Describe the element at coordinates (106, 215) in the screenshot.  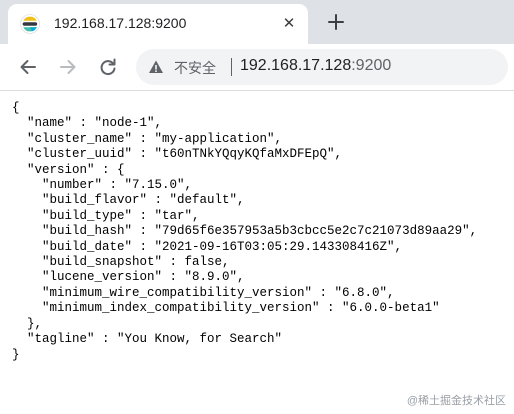
I see `json-line: "build_type" : "tar",` at that location.